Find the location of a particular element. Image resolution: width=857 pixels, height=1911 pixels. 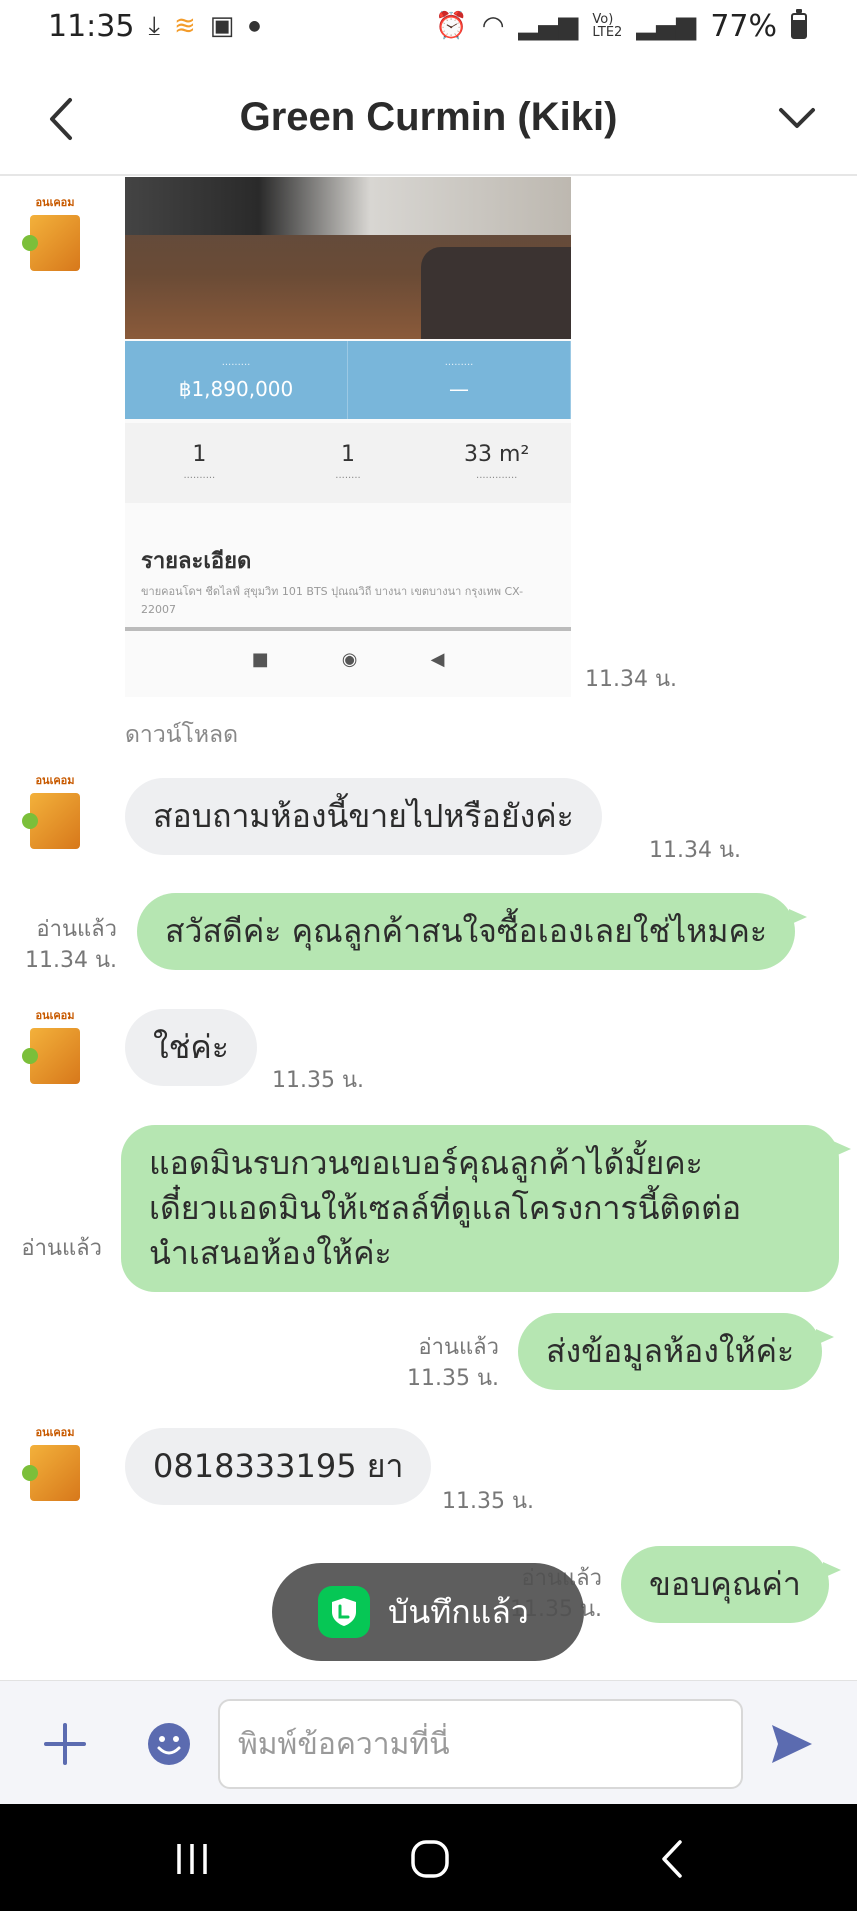

price-label-secondary: ········· is located at coordinates (459, 365).